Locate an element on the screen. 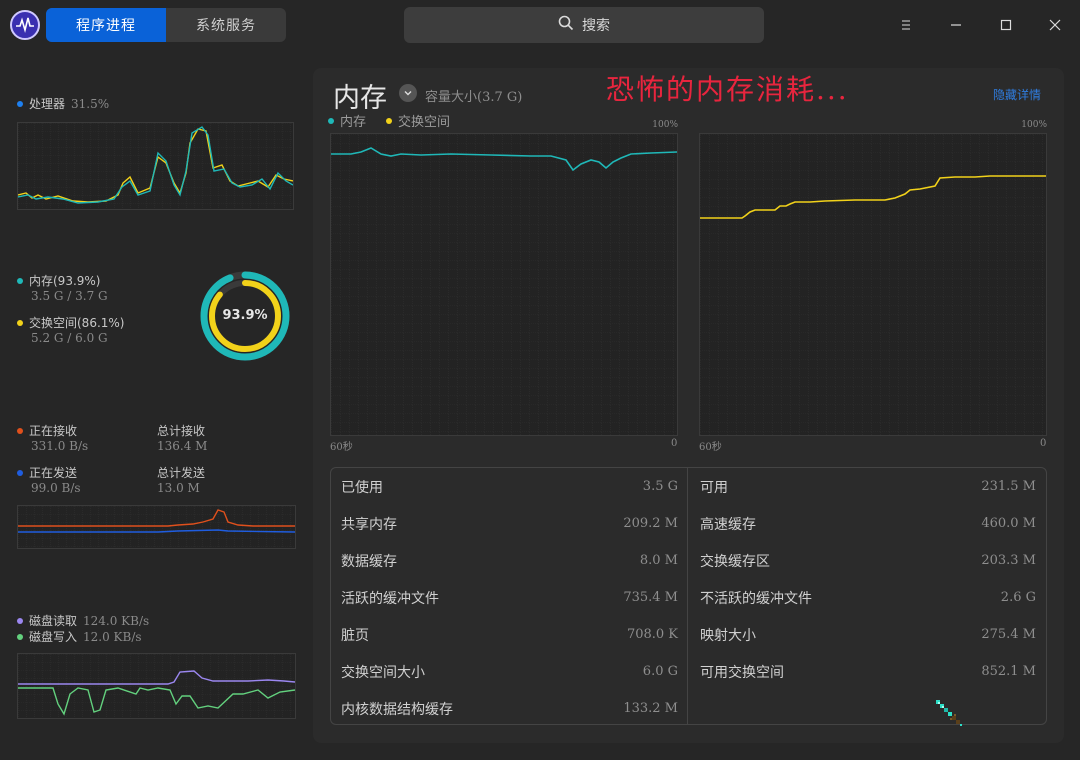 Image resolution: width=1080 pixels, height=760 pixels. maximize-button is located at coordinates (1006, 25).